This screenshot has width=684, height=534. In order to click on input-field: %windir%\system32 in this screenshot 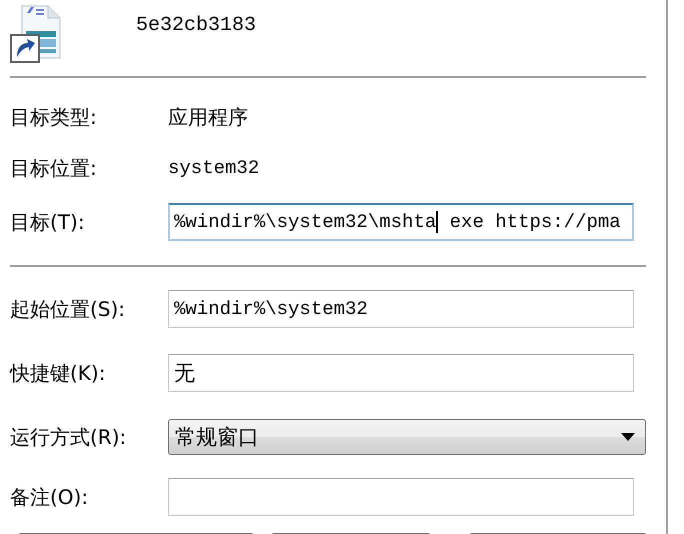, I will do `click(401, 309)`.